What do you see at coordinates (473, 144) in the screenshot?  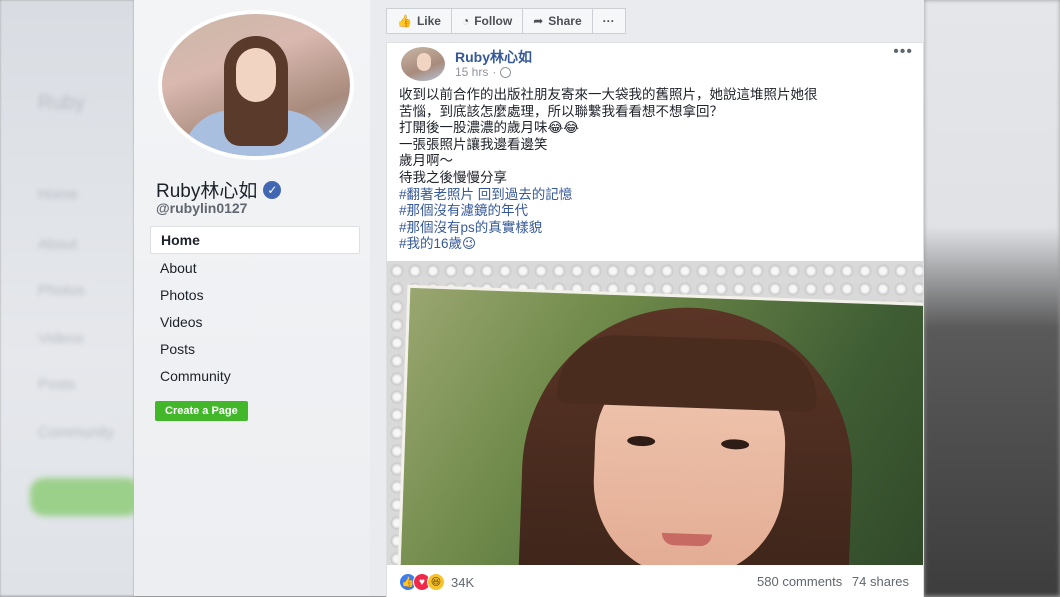 I see `post-text-line: 一張張照片讓我邊看邊笑` at bounding box center [473, 144].